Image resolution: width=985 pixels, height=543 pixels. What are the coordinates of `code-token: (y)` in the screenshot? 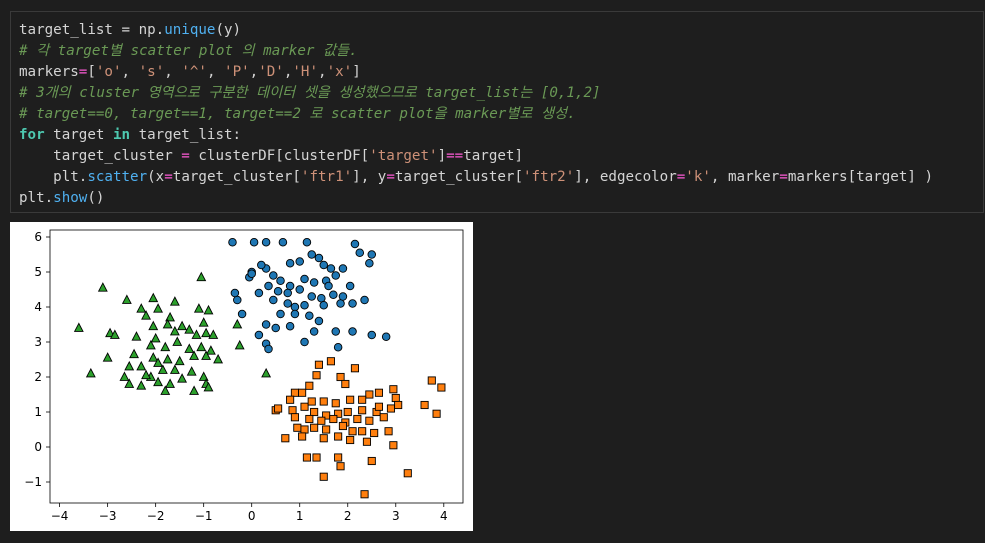 It's located at (228, 30).